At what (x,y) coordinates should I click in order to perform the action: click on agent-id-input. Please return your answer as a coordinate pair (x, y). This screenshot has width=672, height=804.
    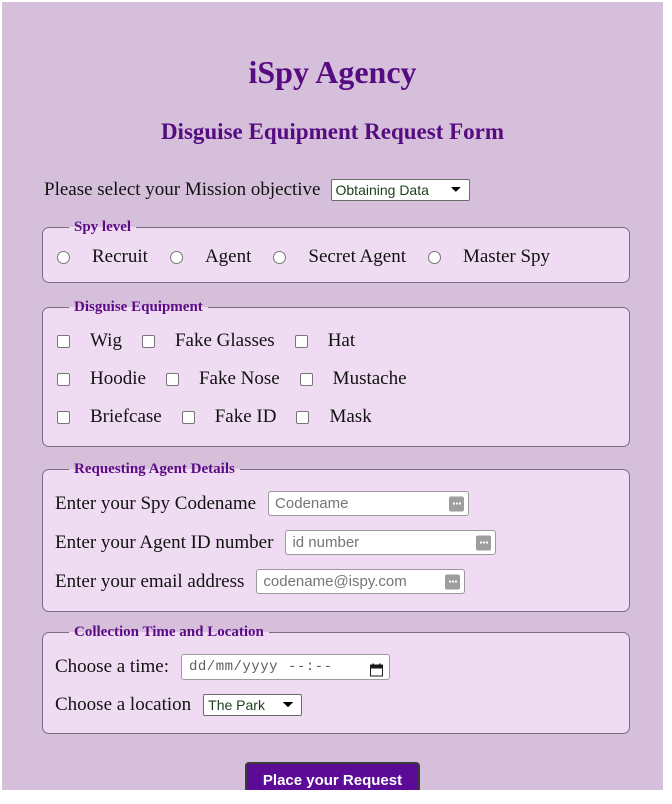
    Looking at the image, I should click on (391, 542).